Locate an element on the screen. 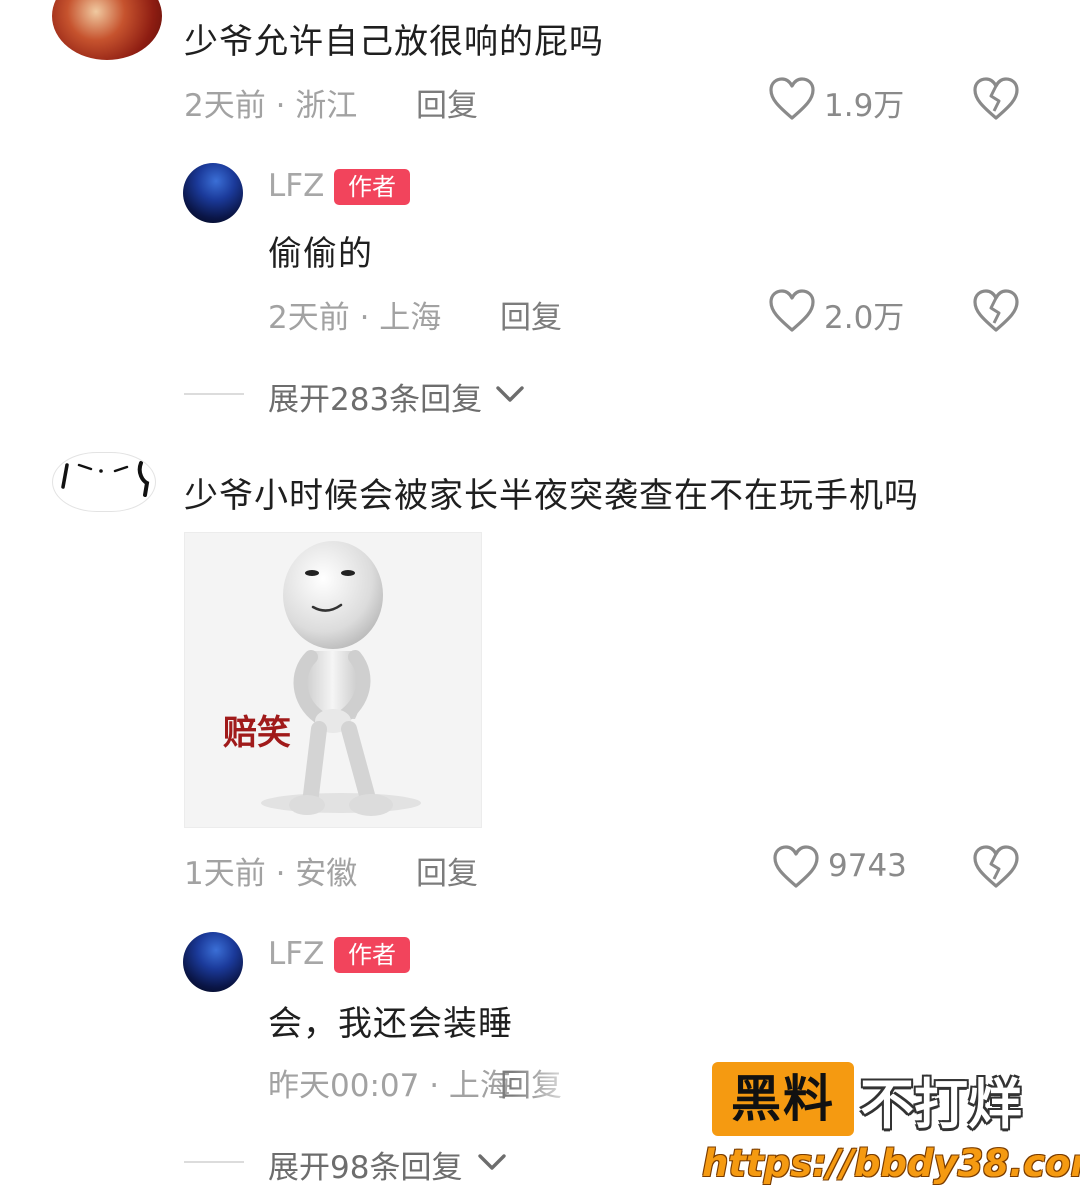  watermark-url: https://bbdy38.com is located at coordinates (891, 1163).